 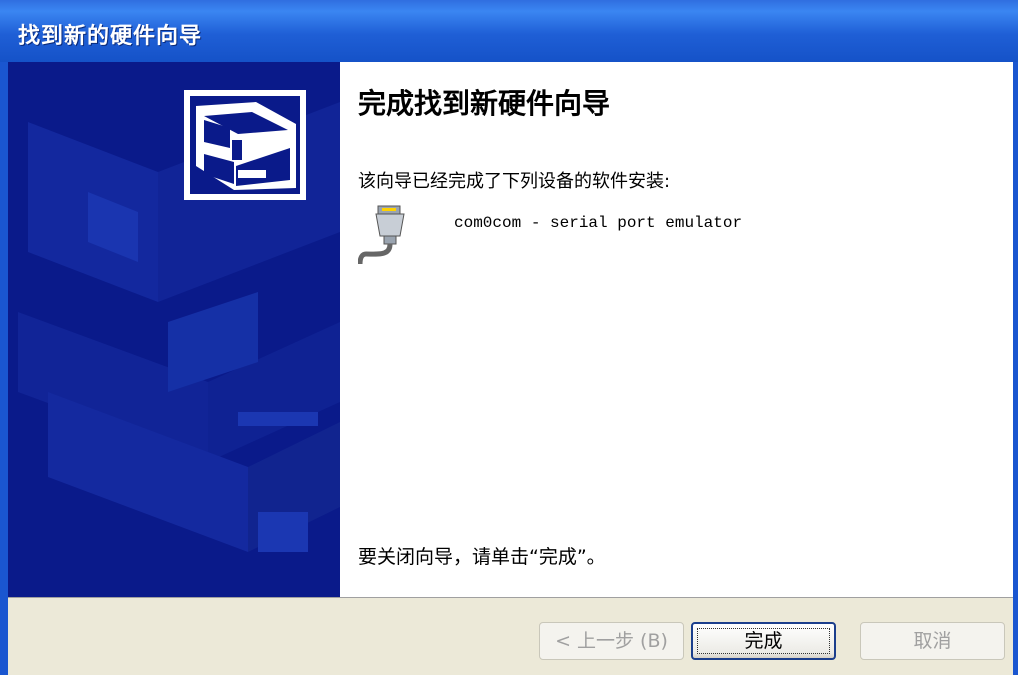 What do you see at coordinates (4, 368) in the screenshot?
I see `window-frame-left` at bounding box center [4, 368].